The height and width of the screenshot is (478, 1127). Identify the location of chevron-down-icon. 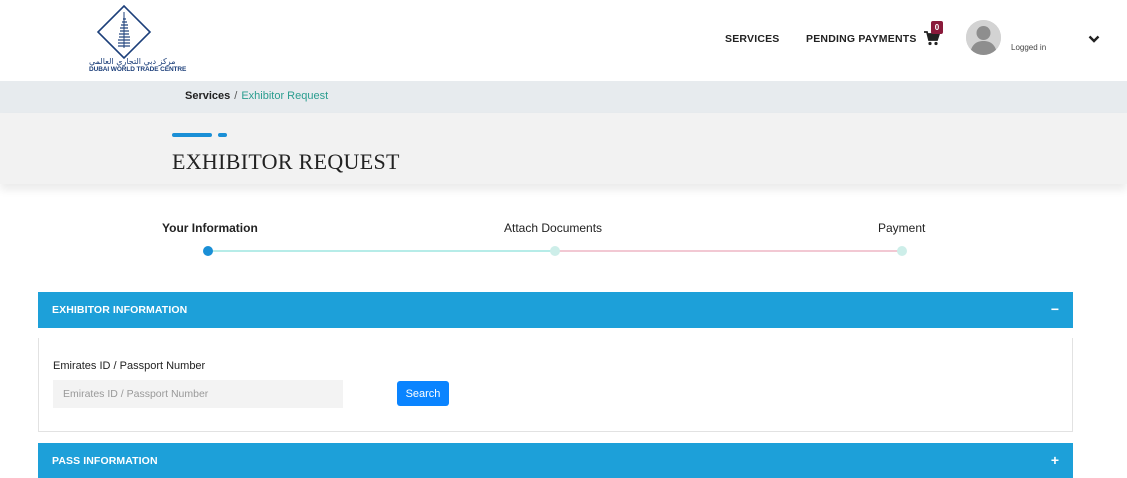
(1094, 39).